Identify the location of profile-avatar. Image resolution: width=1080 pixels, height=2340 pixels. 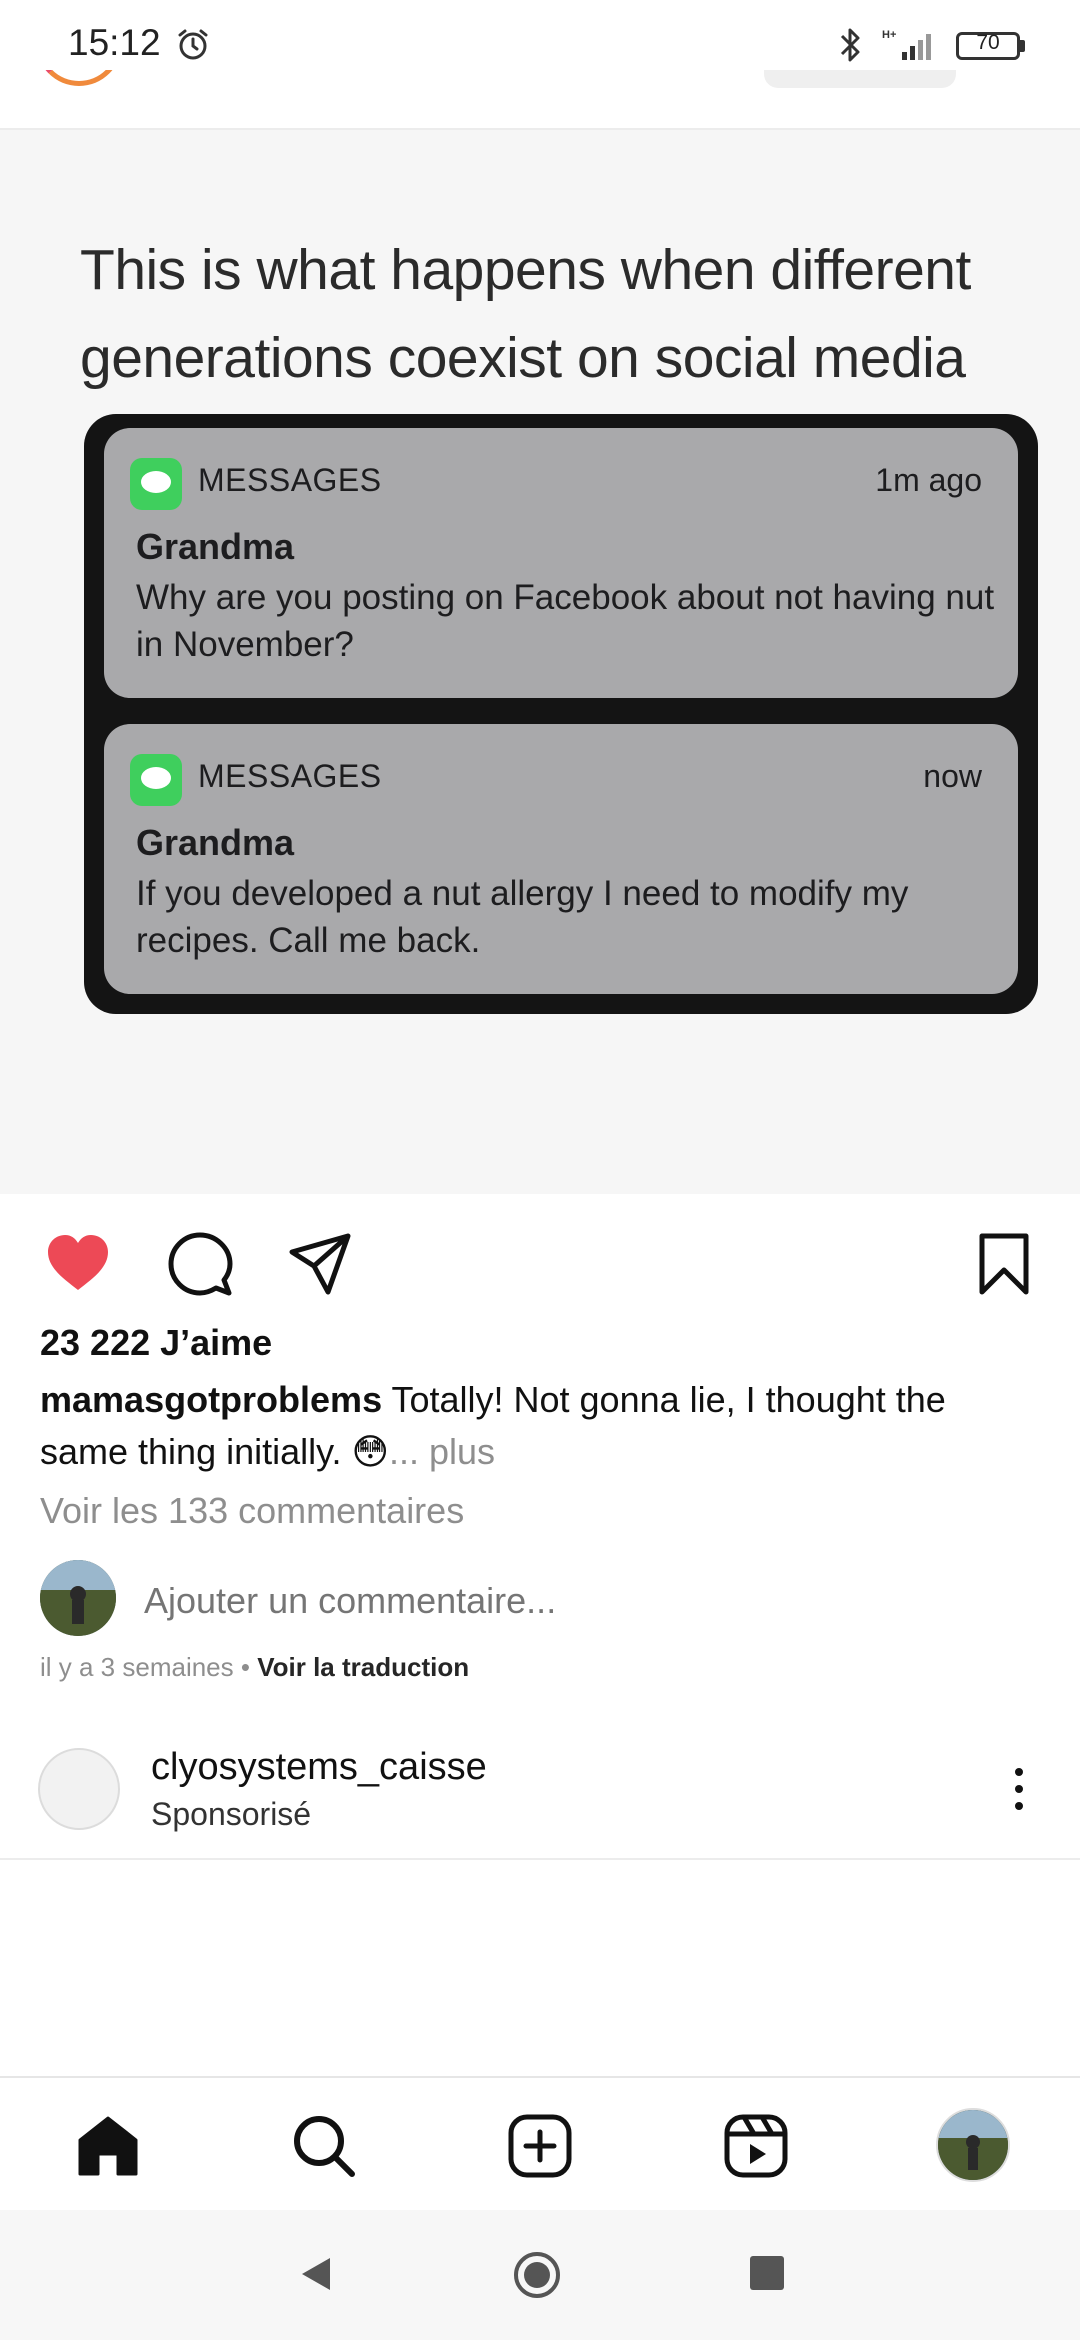
(973, 2145).